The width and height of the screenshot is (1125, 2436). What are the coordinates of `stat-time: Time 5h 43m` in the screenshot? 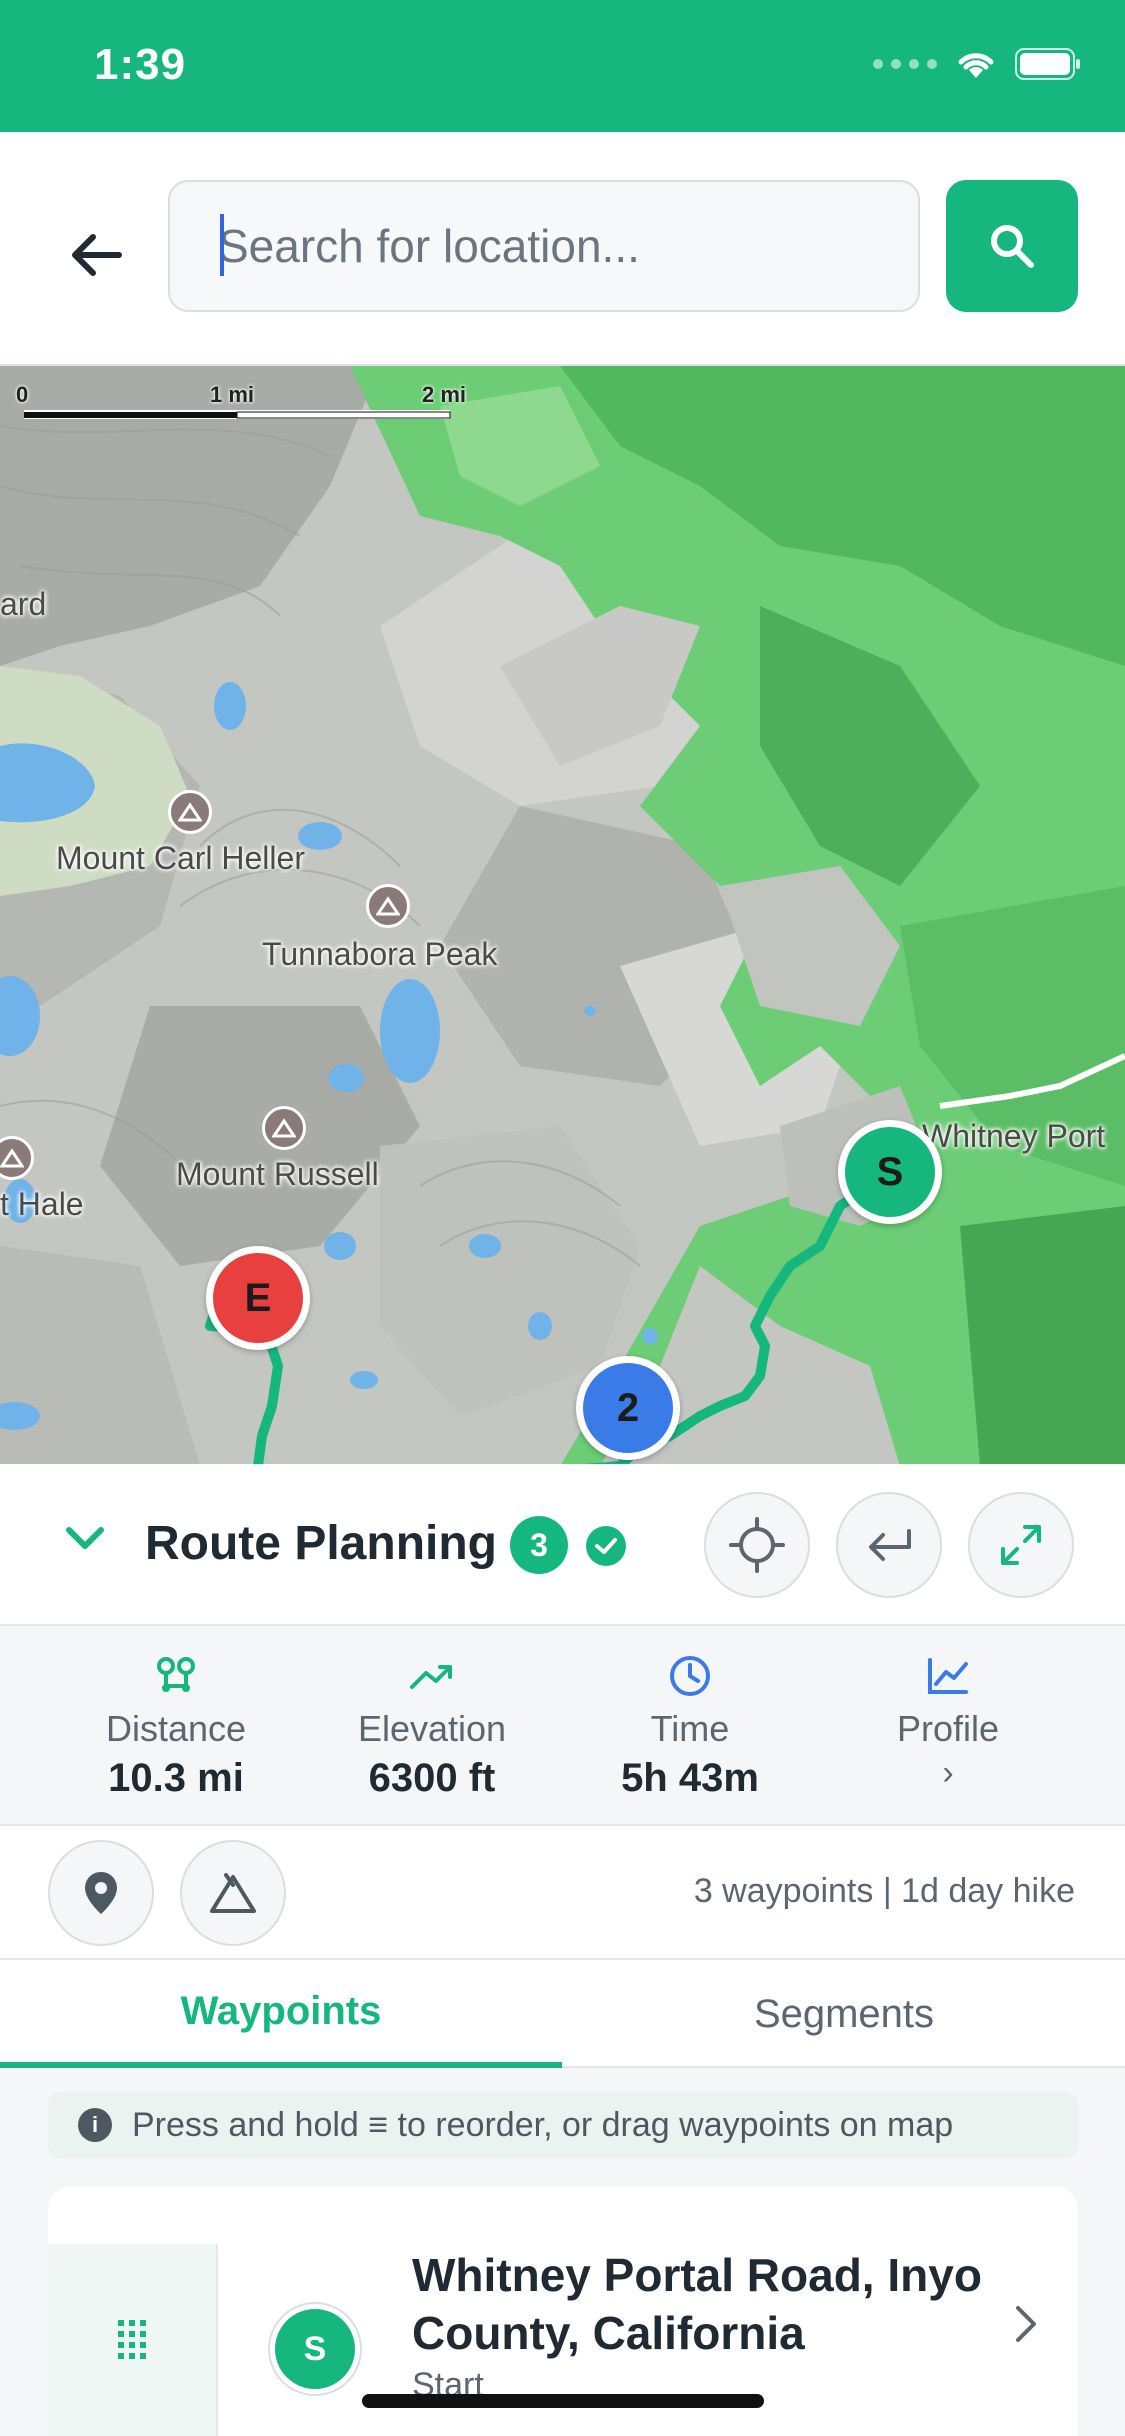 It's located at (690, 1727).